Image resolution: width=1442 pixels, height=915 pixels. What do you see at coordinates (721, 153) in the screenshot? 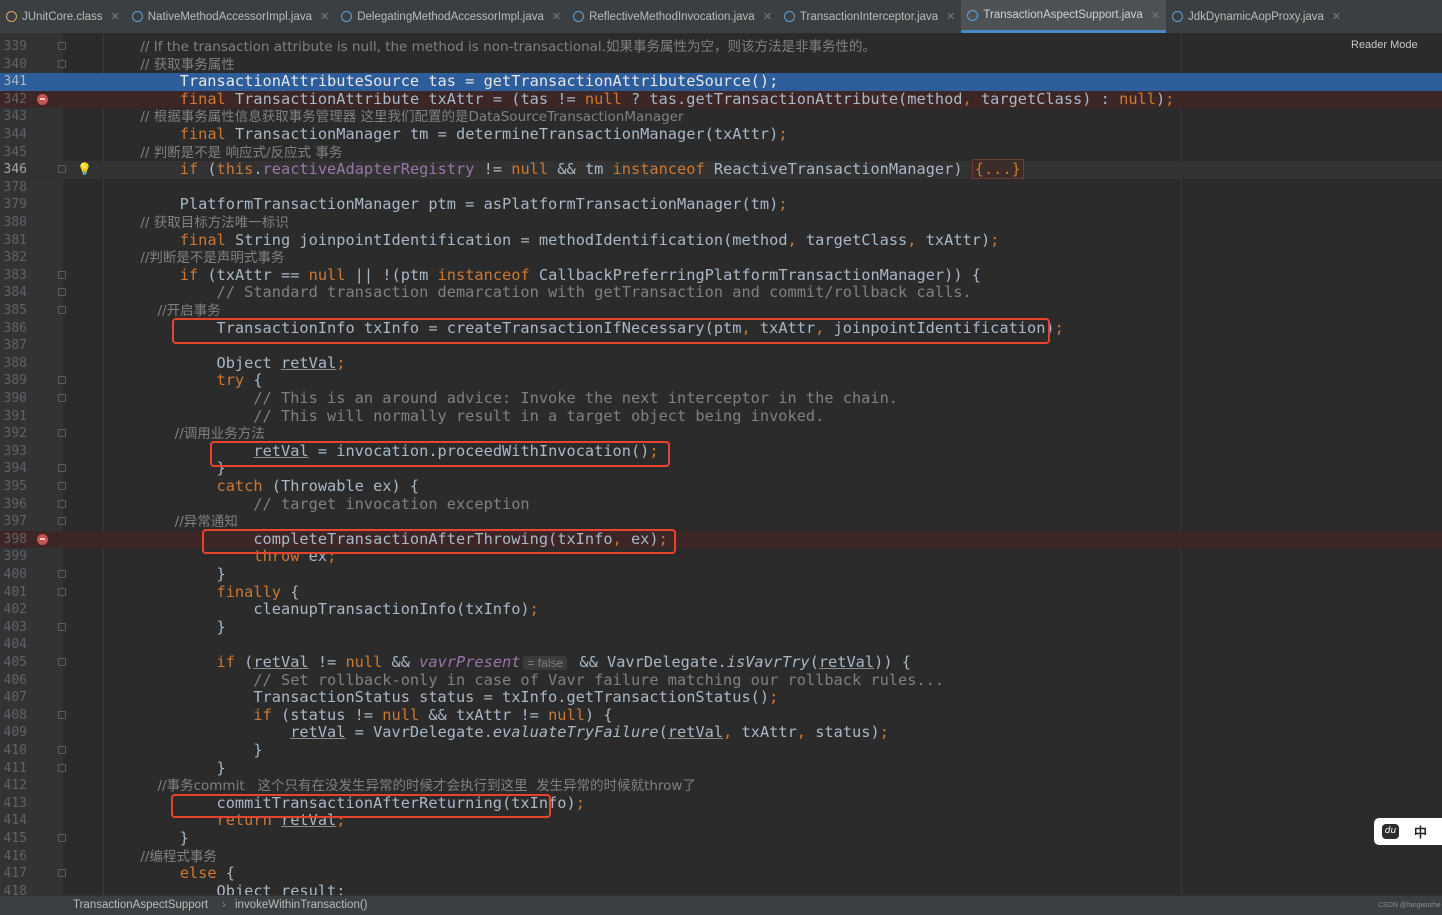
I see `code-line: 345 // 判断是不是 响应式/反应式 事务` at bounding box center [721, 153].